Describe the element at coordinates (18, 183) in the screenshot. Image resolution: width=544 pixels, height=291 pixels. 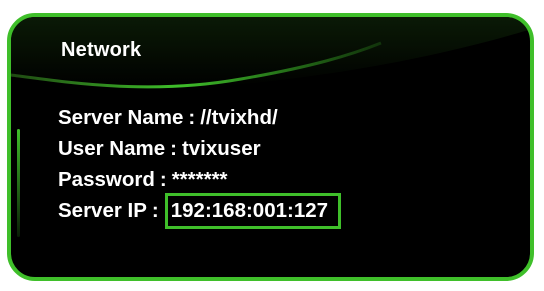
I see `side-accent-line` at that location.